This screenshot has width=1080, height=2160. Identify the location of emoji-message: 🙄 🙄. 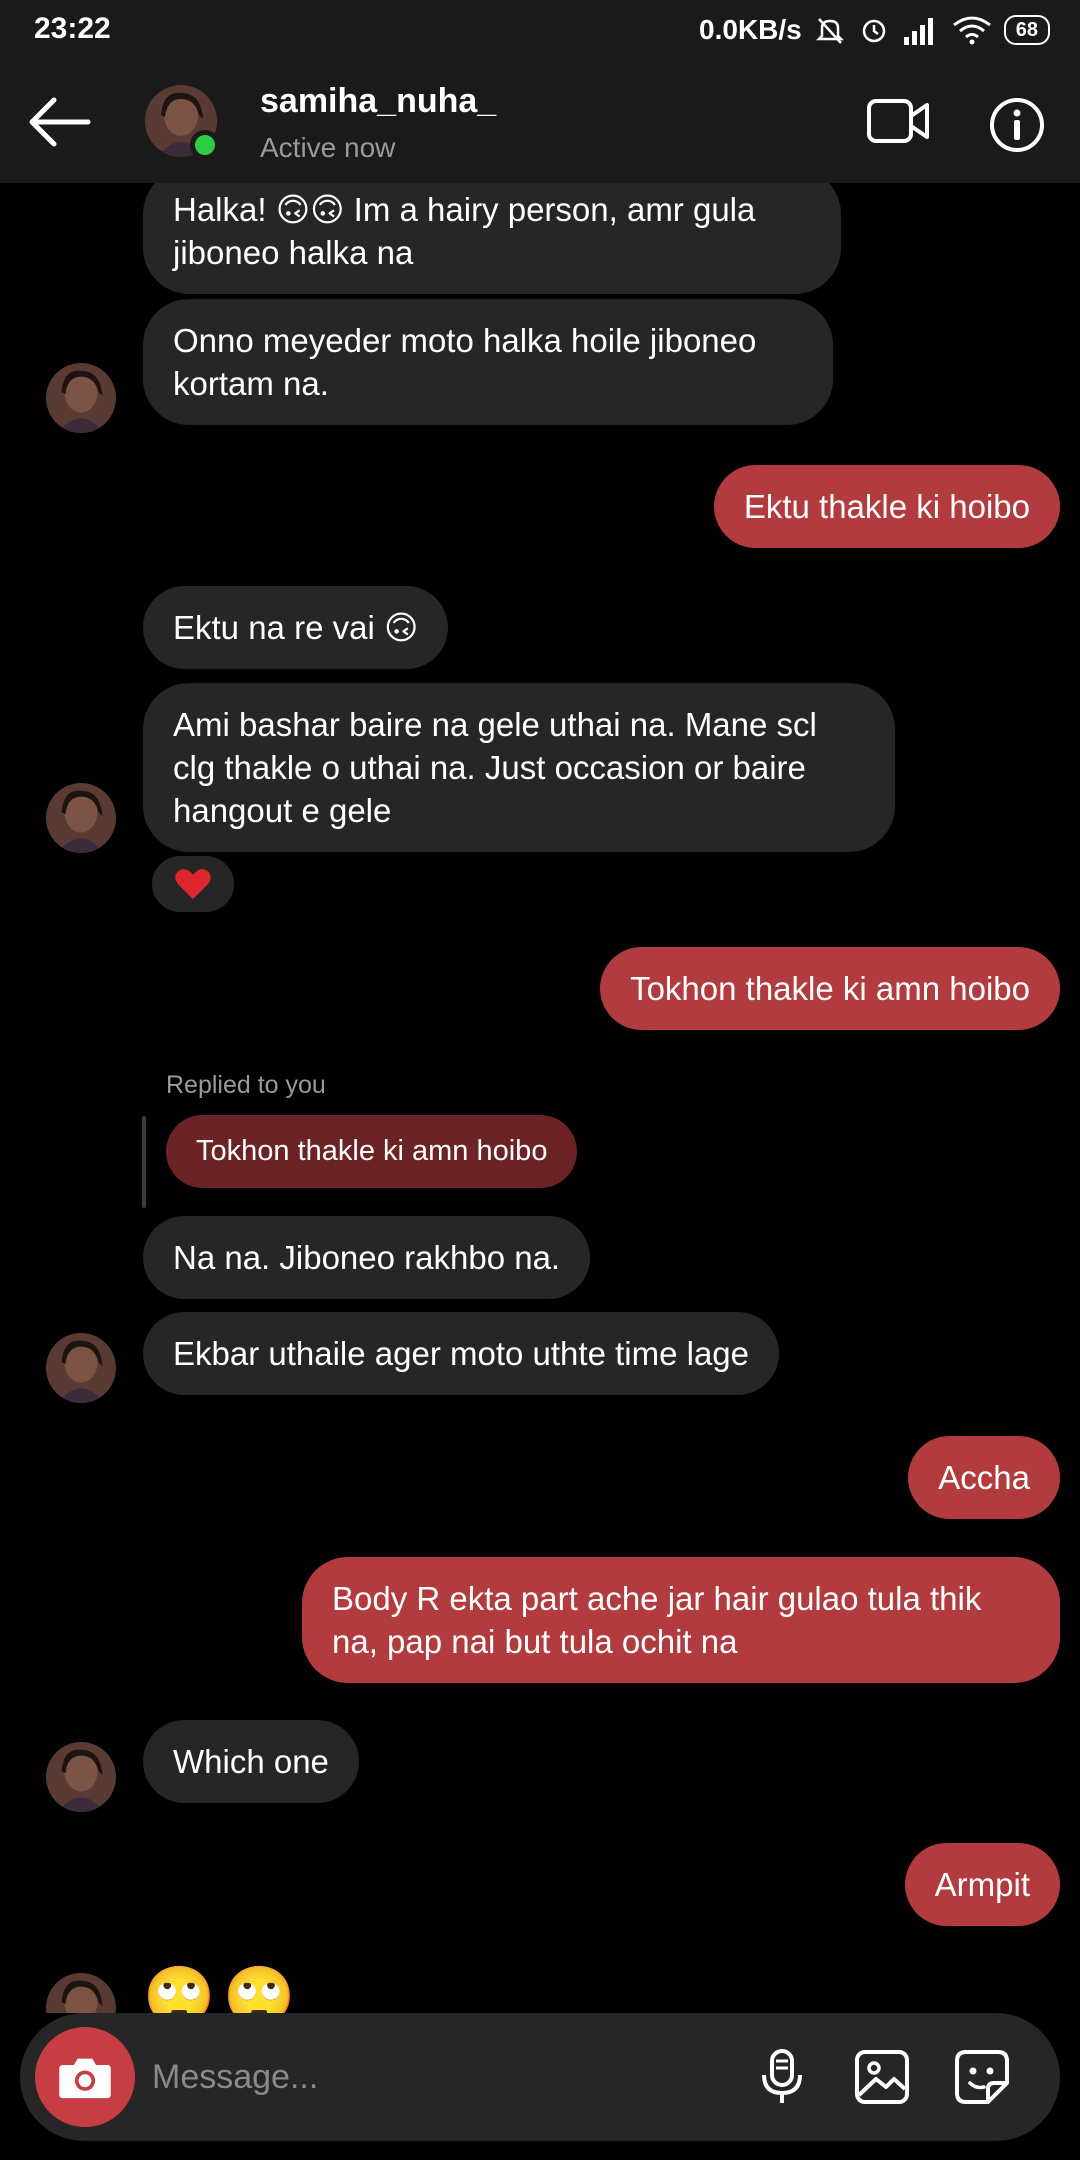
(219, 1988).